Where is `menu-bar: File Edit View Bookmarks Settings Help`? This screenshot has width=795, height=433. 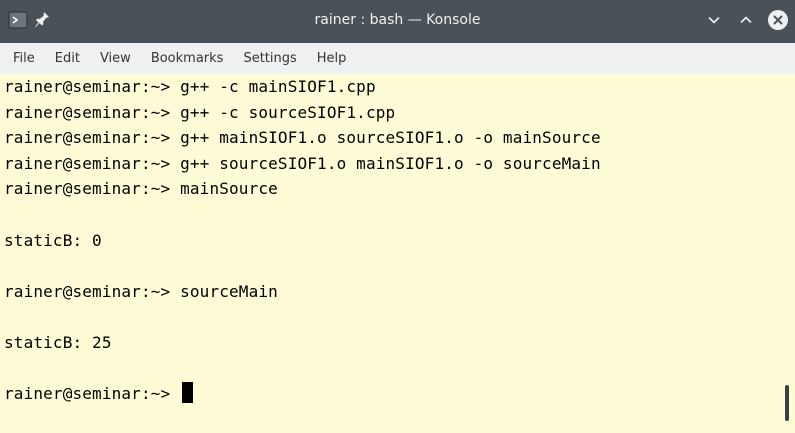
menu-bar: File Edit View Bookmarks Settings Help is located at coordinates (397, 58).